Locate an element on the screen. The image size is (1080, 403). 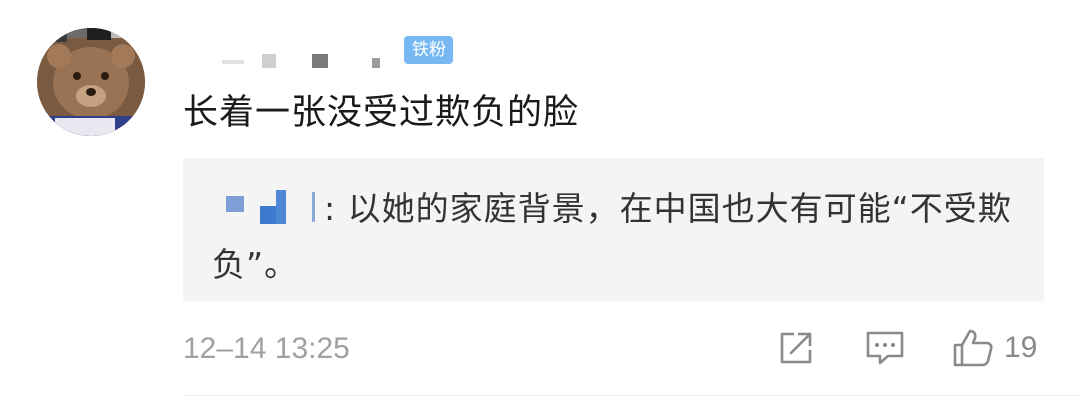
thumbs-up-icon is located at coordinates (973, 348).